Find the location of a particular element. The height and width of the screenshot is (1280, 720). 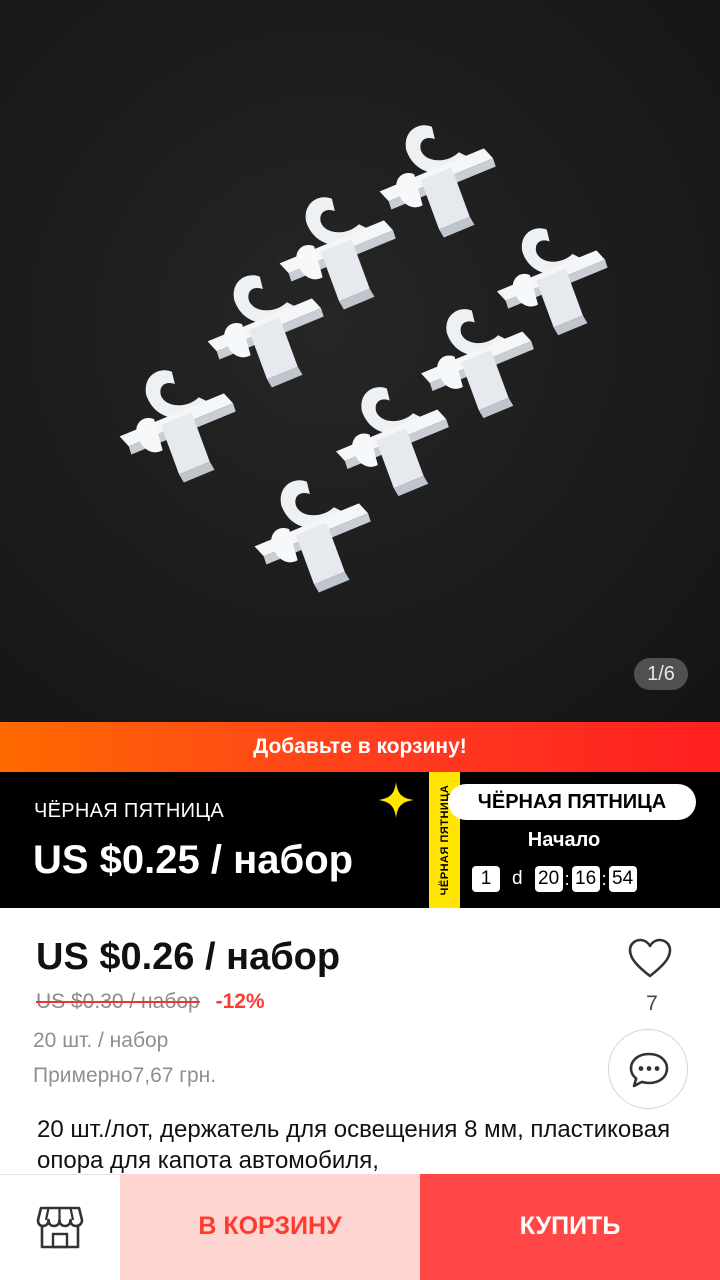

buy-now-button: КУПИТЬ is located at coordinates (570, 1227).